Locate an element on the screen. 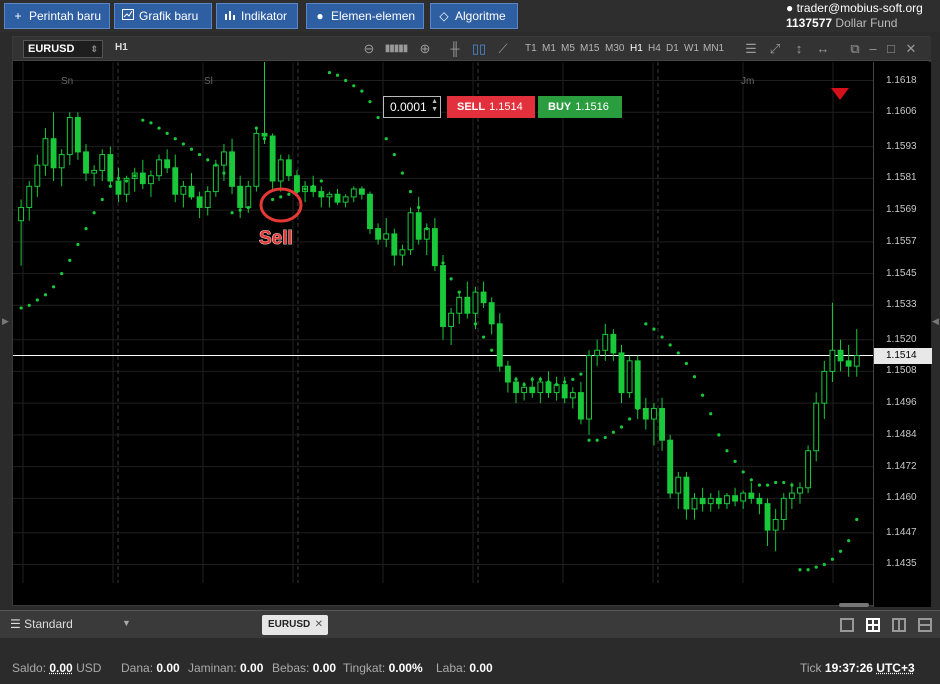  timeframe-h4: H4 is located at coordinates (654, 48).